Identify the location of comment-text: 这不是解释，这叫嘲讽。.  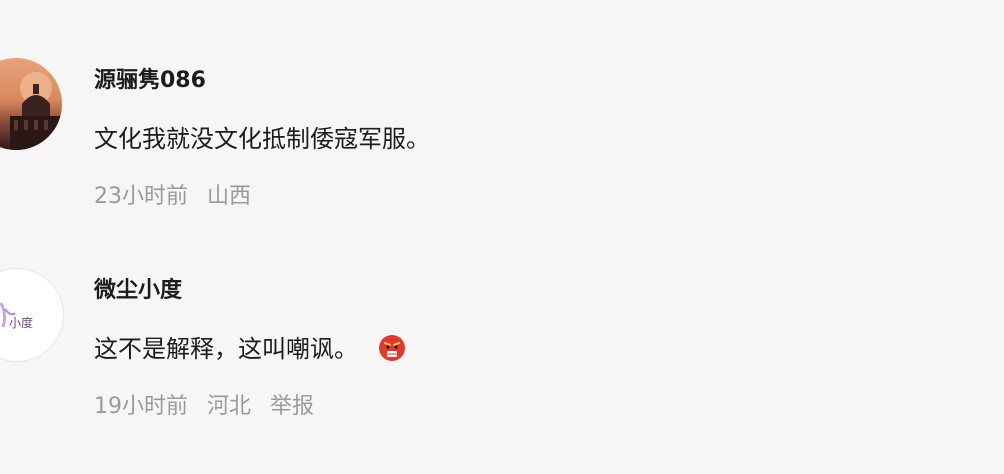
(250, 346).